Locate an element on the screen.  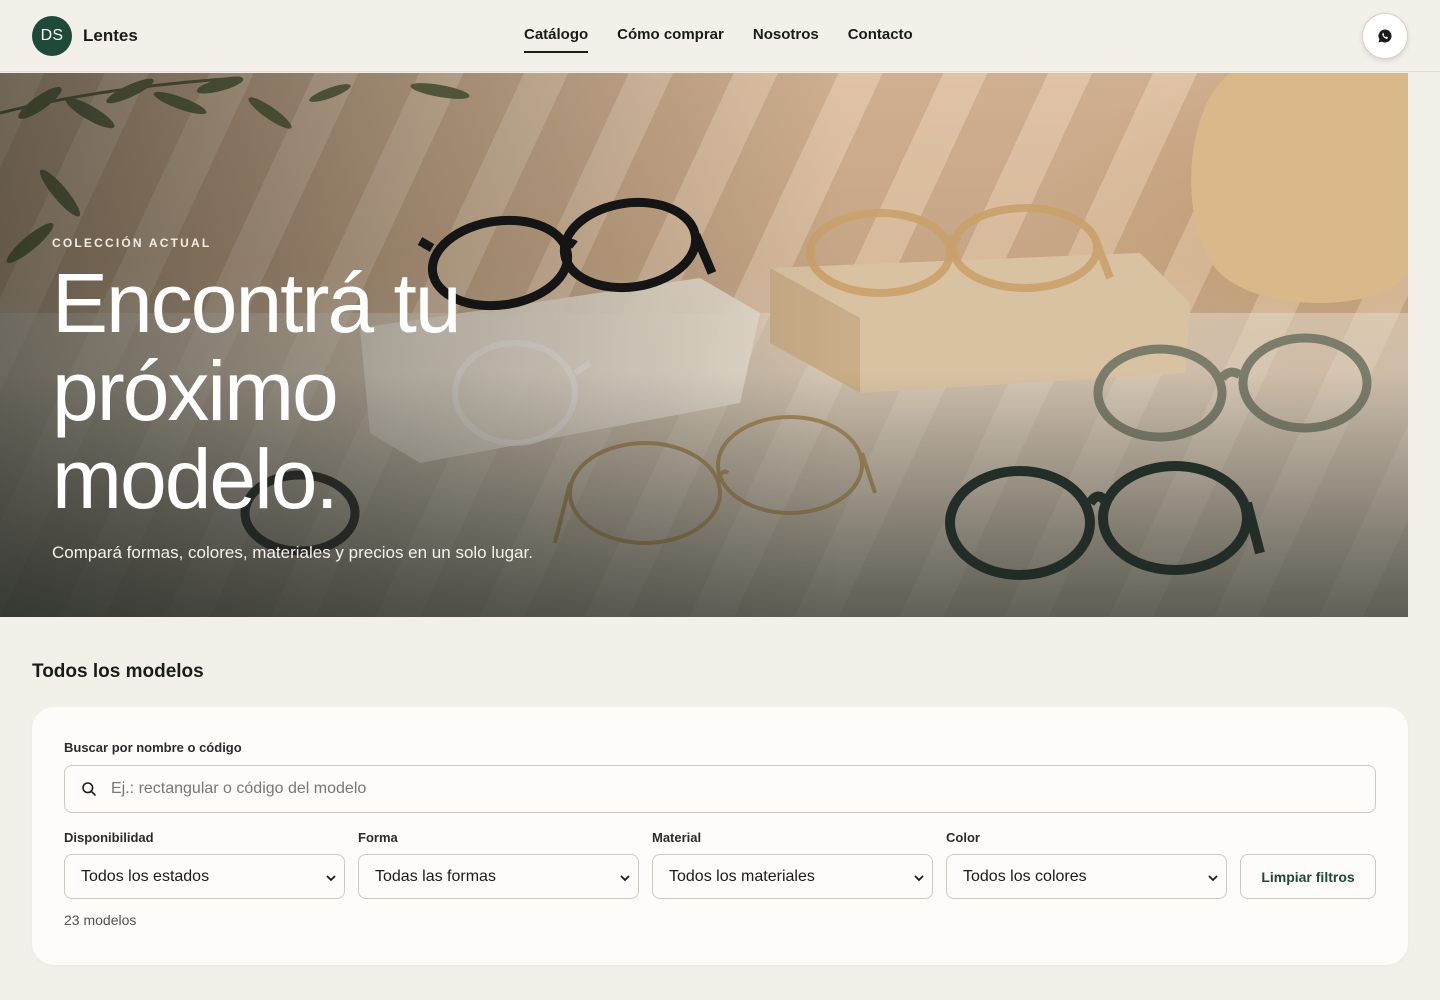
brand-logo: DS Lentes is located at coordinates (85, 36).